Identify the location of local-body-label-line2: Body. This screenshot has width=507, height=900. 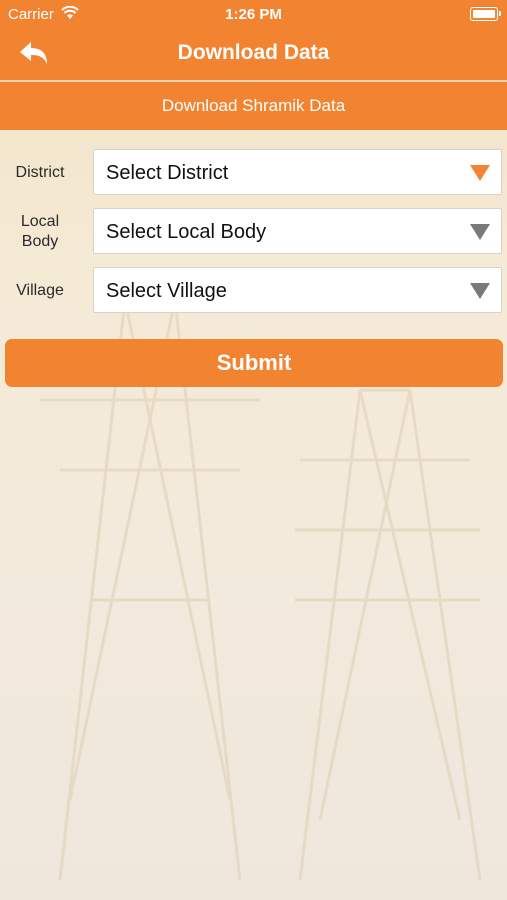
(40, 241).